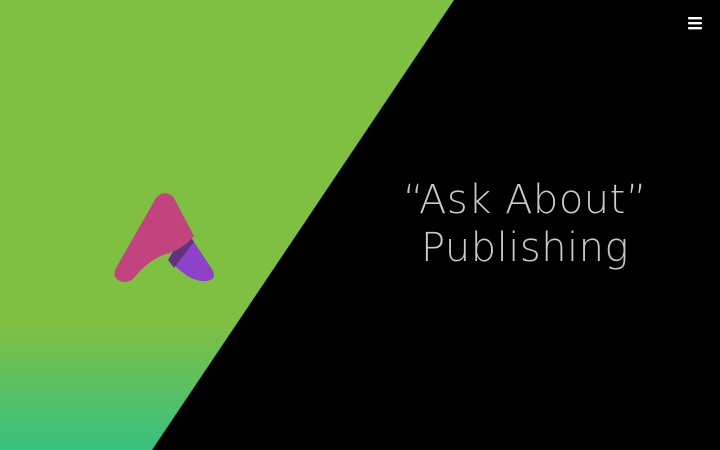 Image resolution: width=720 pixels, height=450 pixels. I want to click on ask-about-logo-icon, so click(165, 238).